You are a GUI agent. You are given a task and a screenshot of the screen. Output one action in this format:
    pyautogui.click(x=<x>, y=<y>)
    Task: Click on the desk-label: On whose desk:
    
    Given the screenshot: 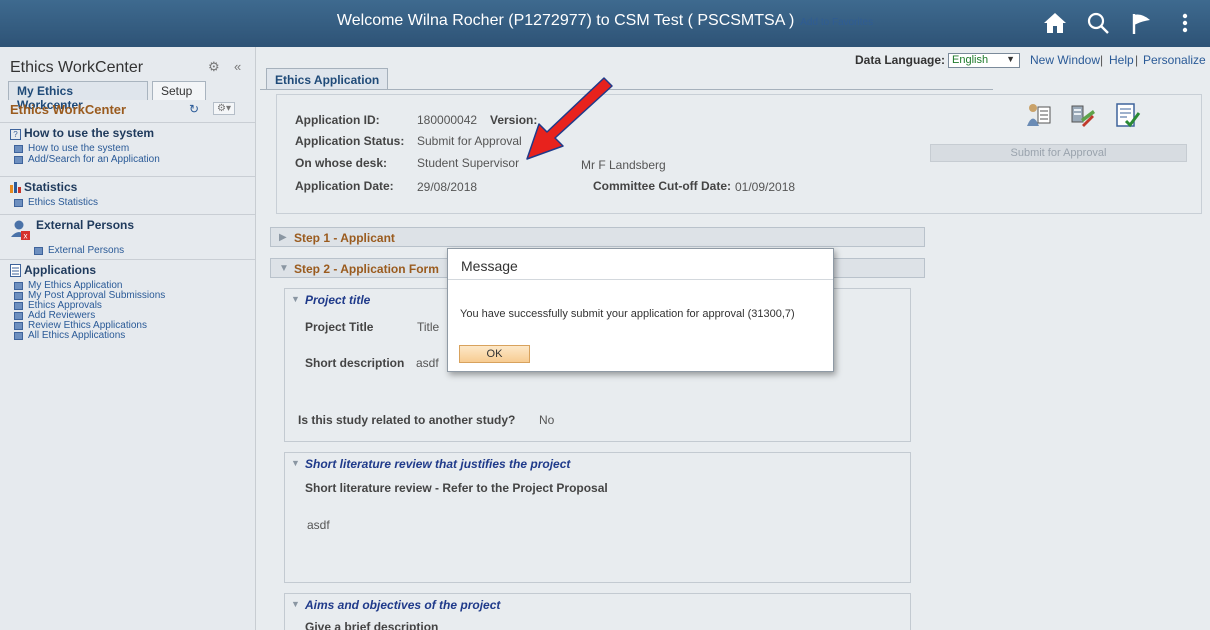 What is the action you would take?
    pyautogui.click(x=341, y=163)
    